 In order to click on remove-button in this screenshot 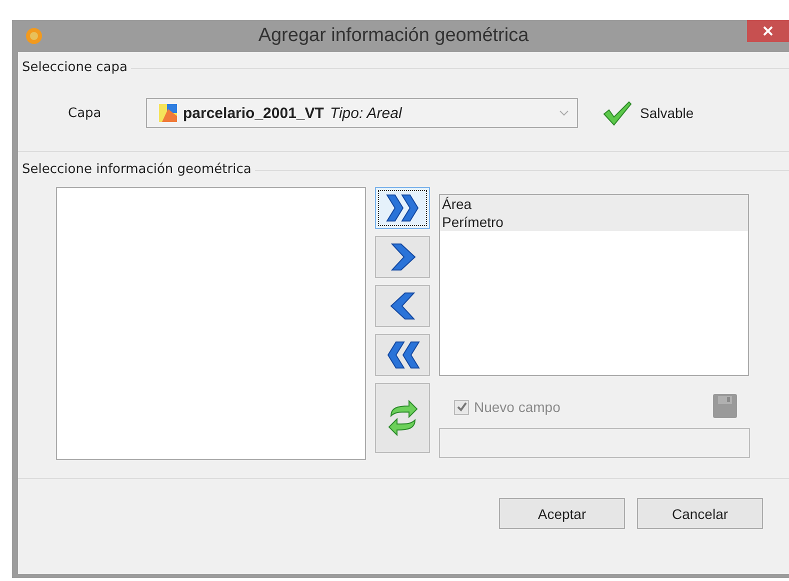, I will do `click(402, 306)`.